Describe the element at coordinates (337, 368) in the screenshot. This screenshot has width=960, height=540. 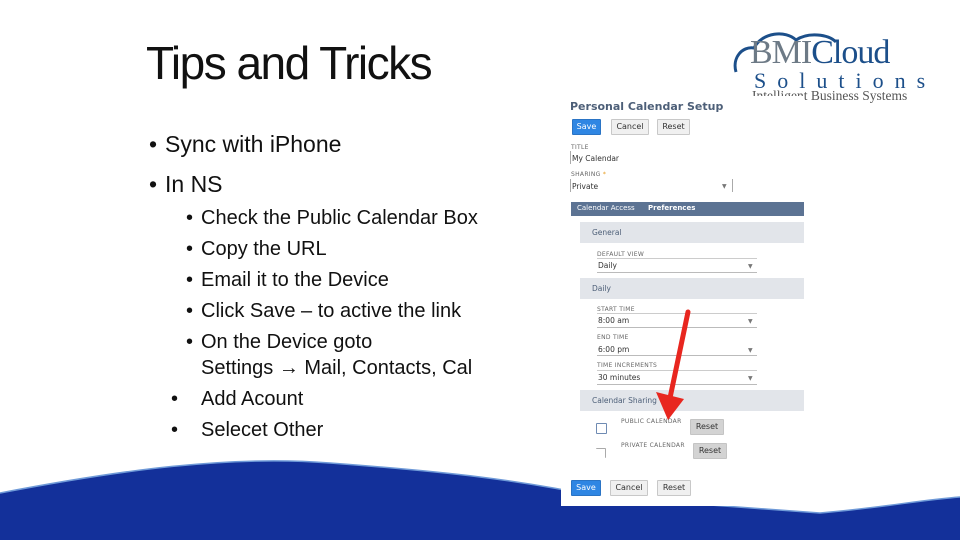
I see `bullet-continuation: Settings → Mail, Contacts, Cal` at that location.